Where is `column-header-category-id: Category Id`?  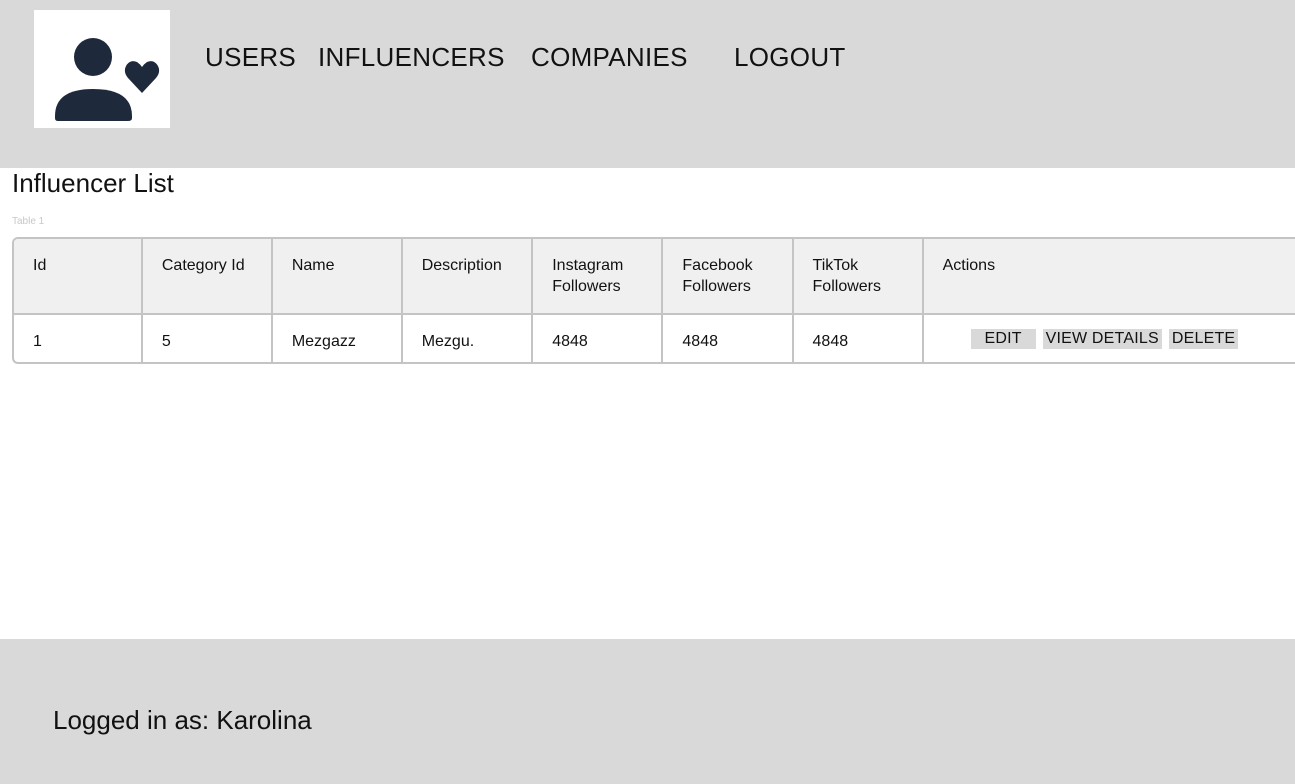 column-header-category-id: Category Id is located at coordinates (207, 277).